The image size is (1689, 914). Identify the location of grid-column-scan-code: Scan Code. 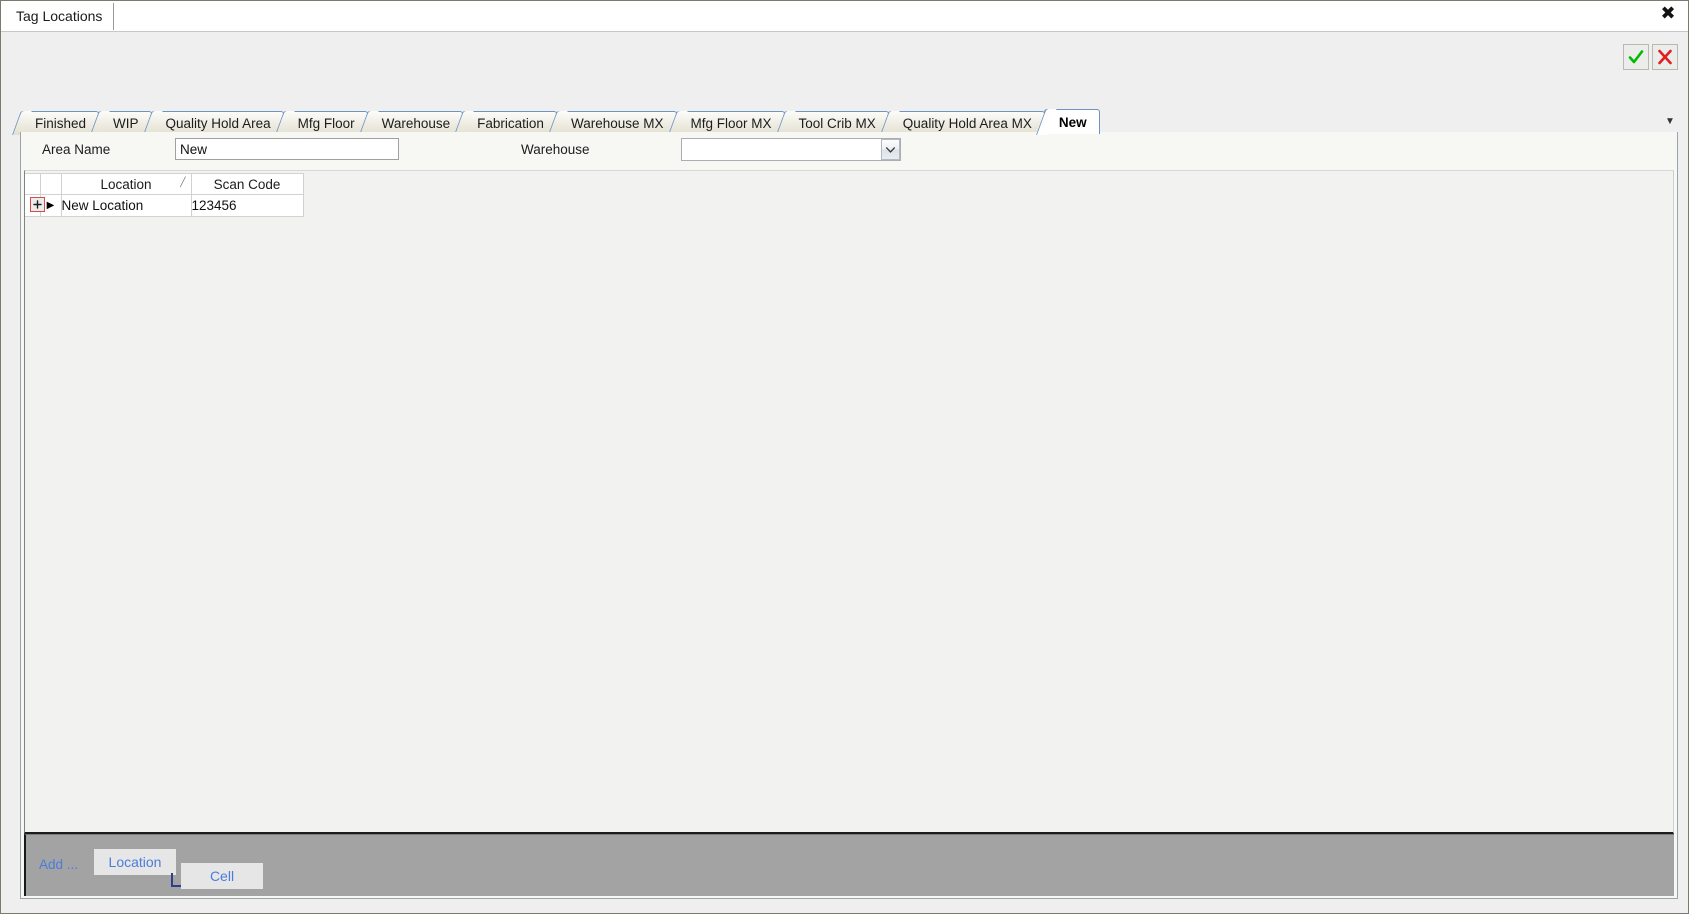
(247, 184).